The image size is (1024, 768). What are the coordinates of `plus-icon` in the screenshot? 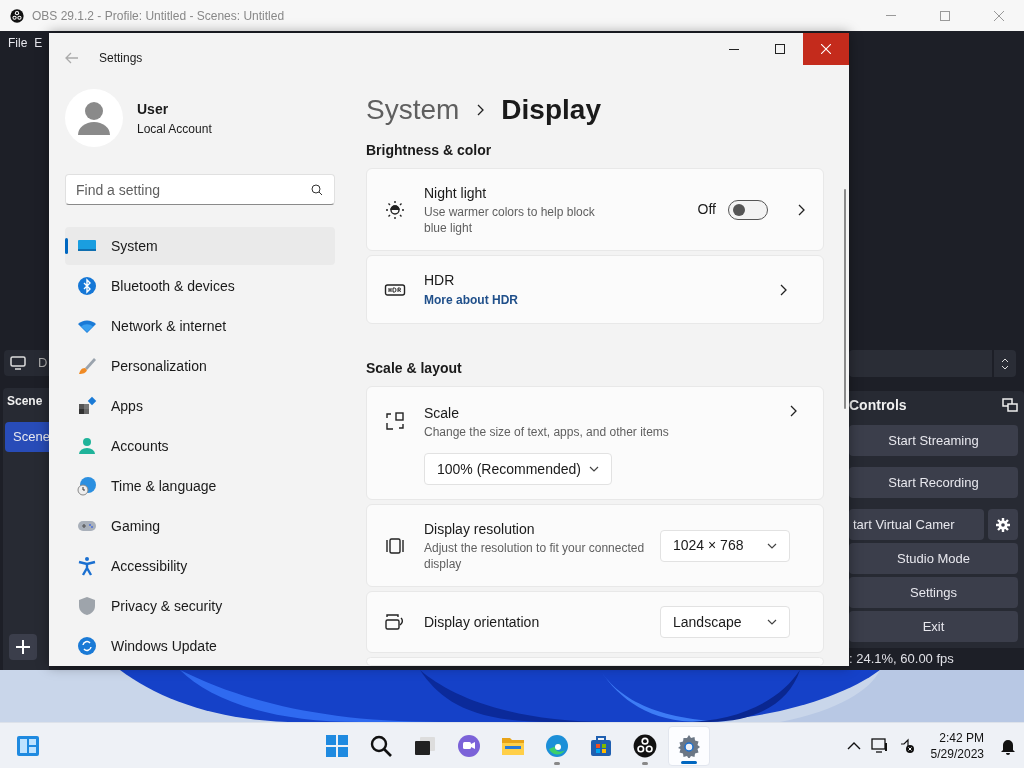 It's located at (23, 647).